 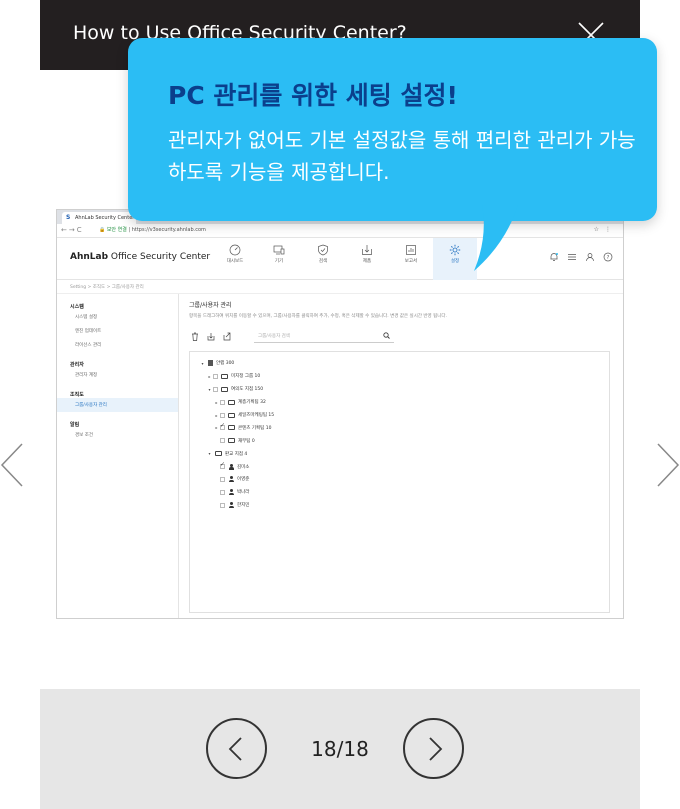 I want to click on list-icon, so click(x=572, y=257).